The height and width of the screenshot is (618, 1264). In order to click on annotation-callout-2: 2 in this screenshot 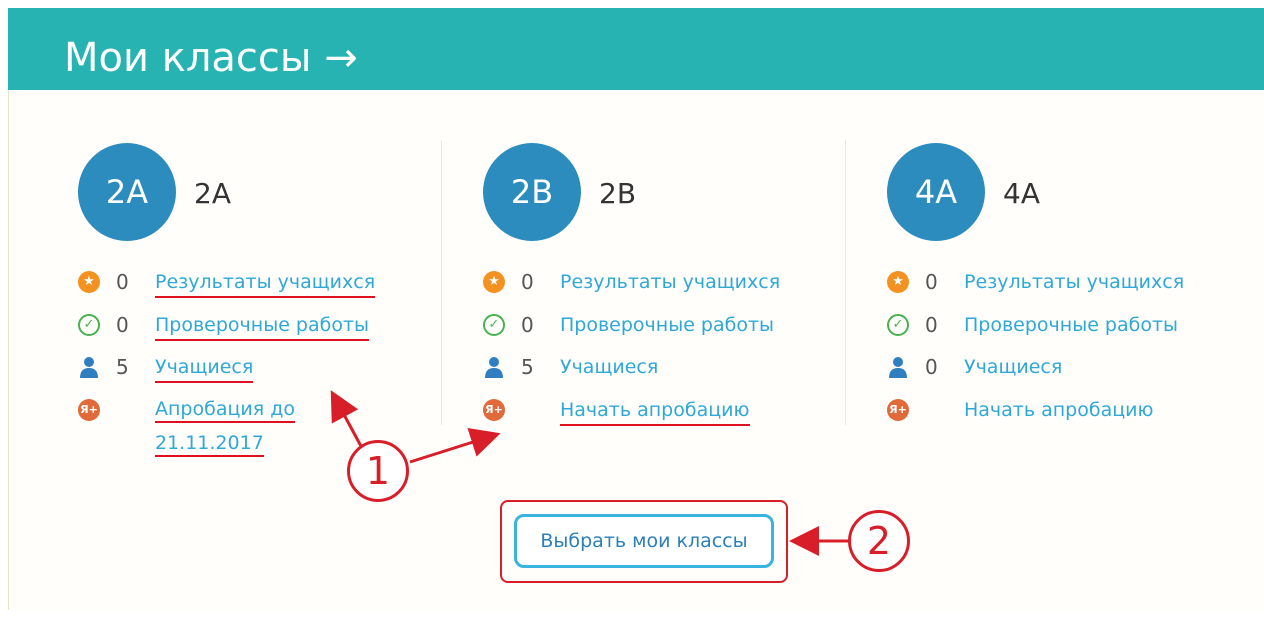, I will do `click(879, 541)`.